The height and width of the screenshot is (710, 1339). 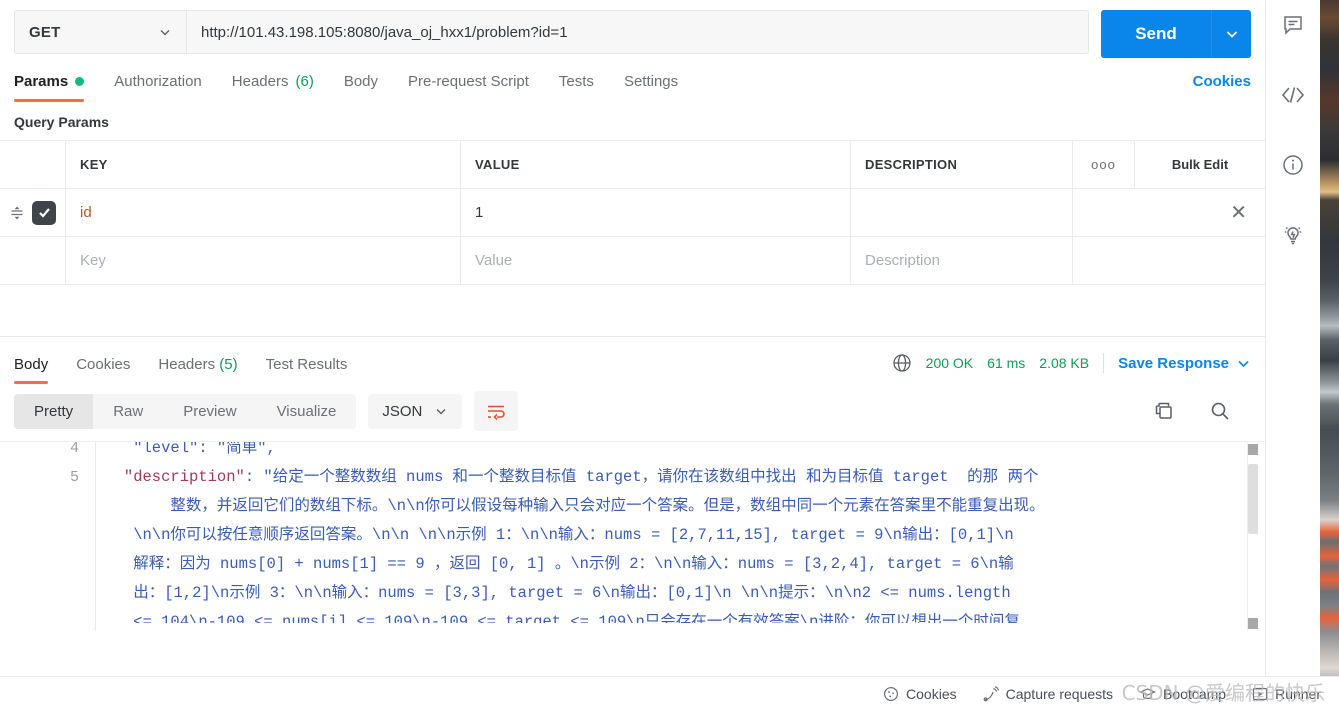 I want to click on response-tab-body: Body, so click(x=31, y=370).